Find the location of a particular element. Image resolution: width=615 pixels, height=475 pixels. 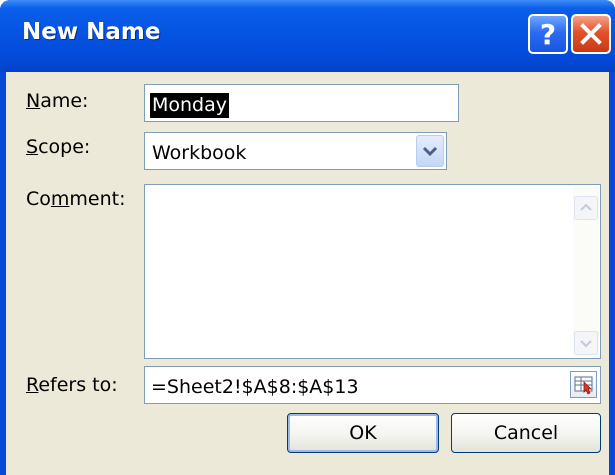

name-label: Name: is located at coordinates (57, 101).